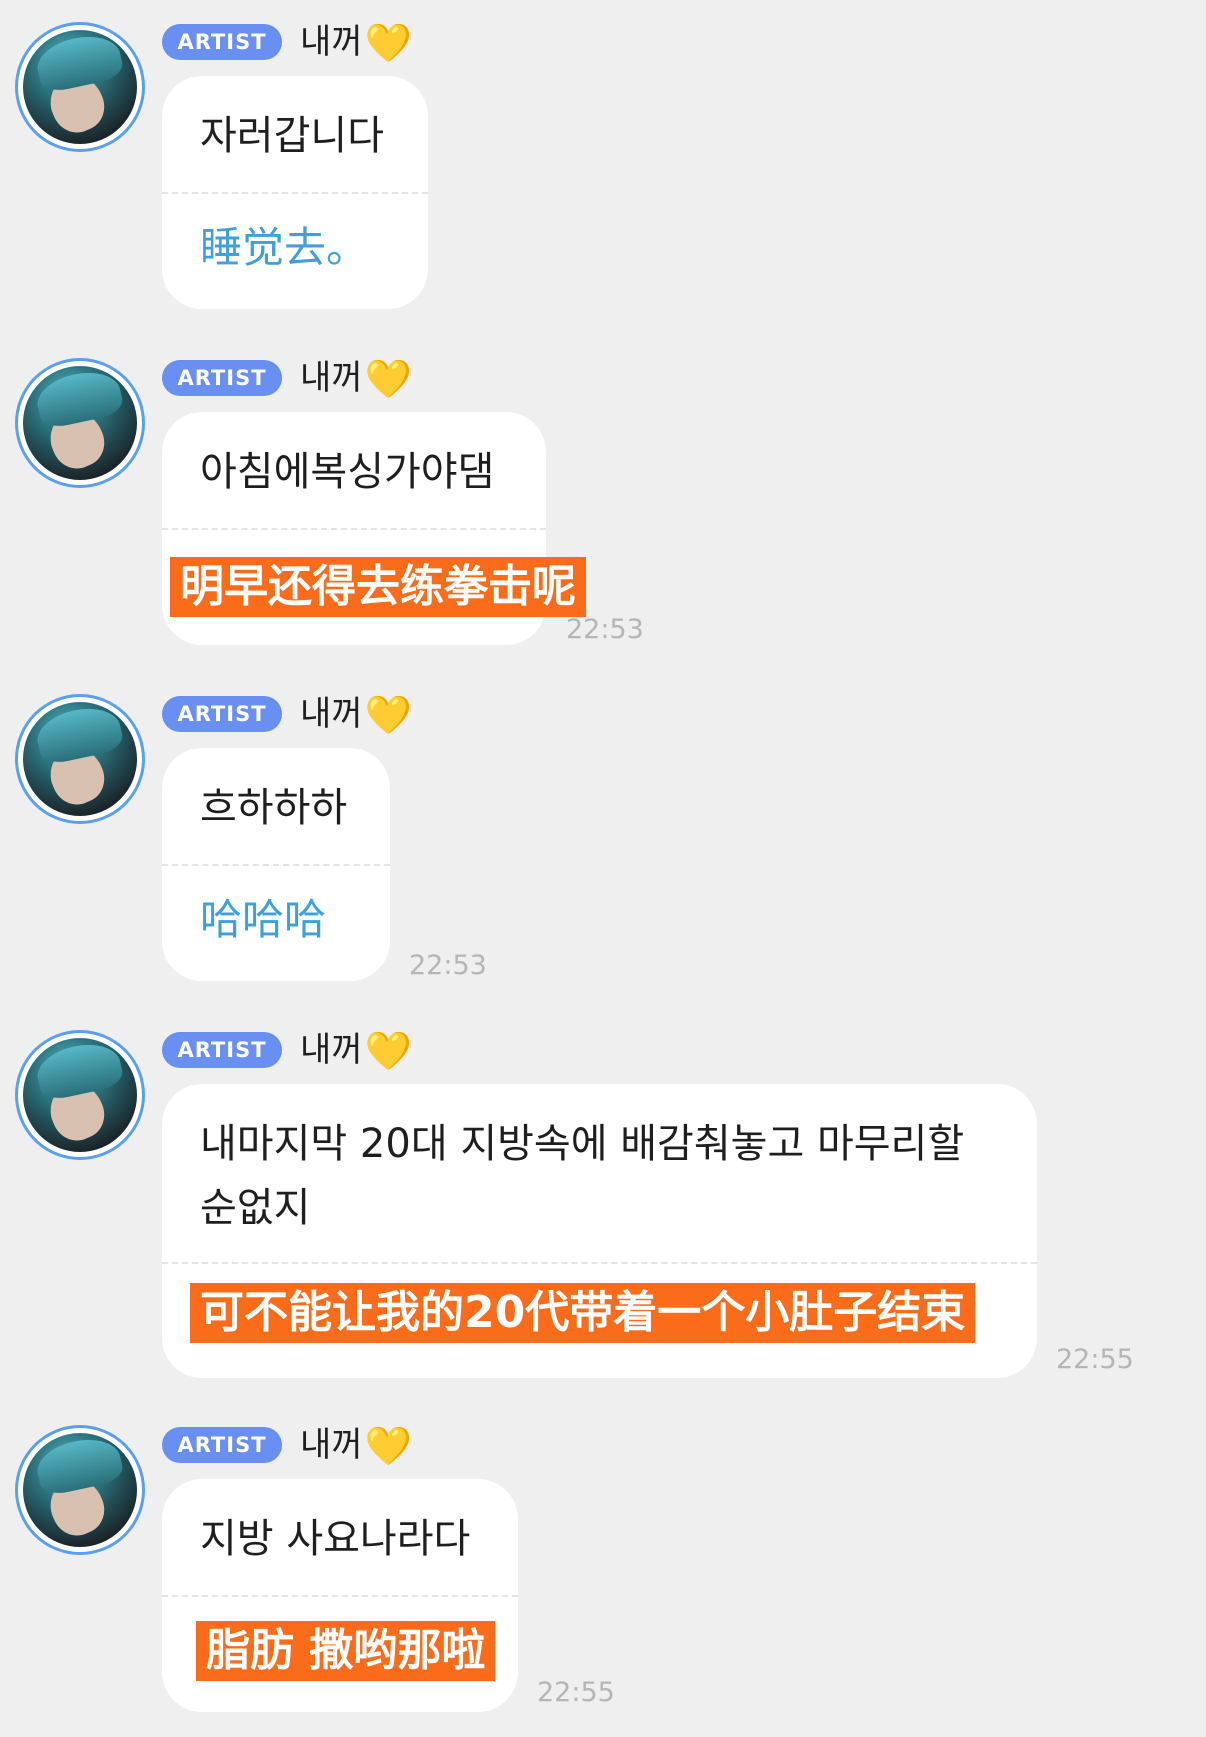 The height and width of the screenshot is (1737, 1206). I want to click on message-bubble: 흐하하하 哈哈哈, so click(276, 864).